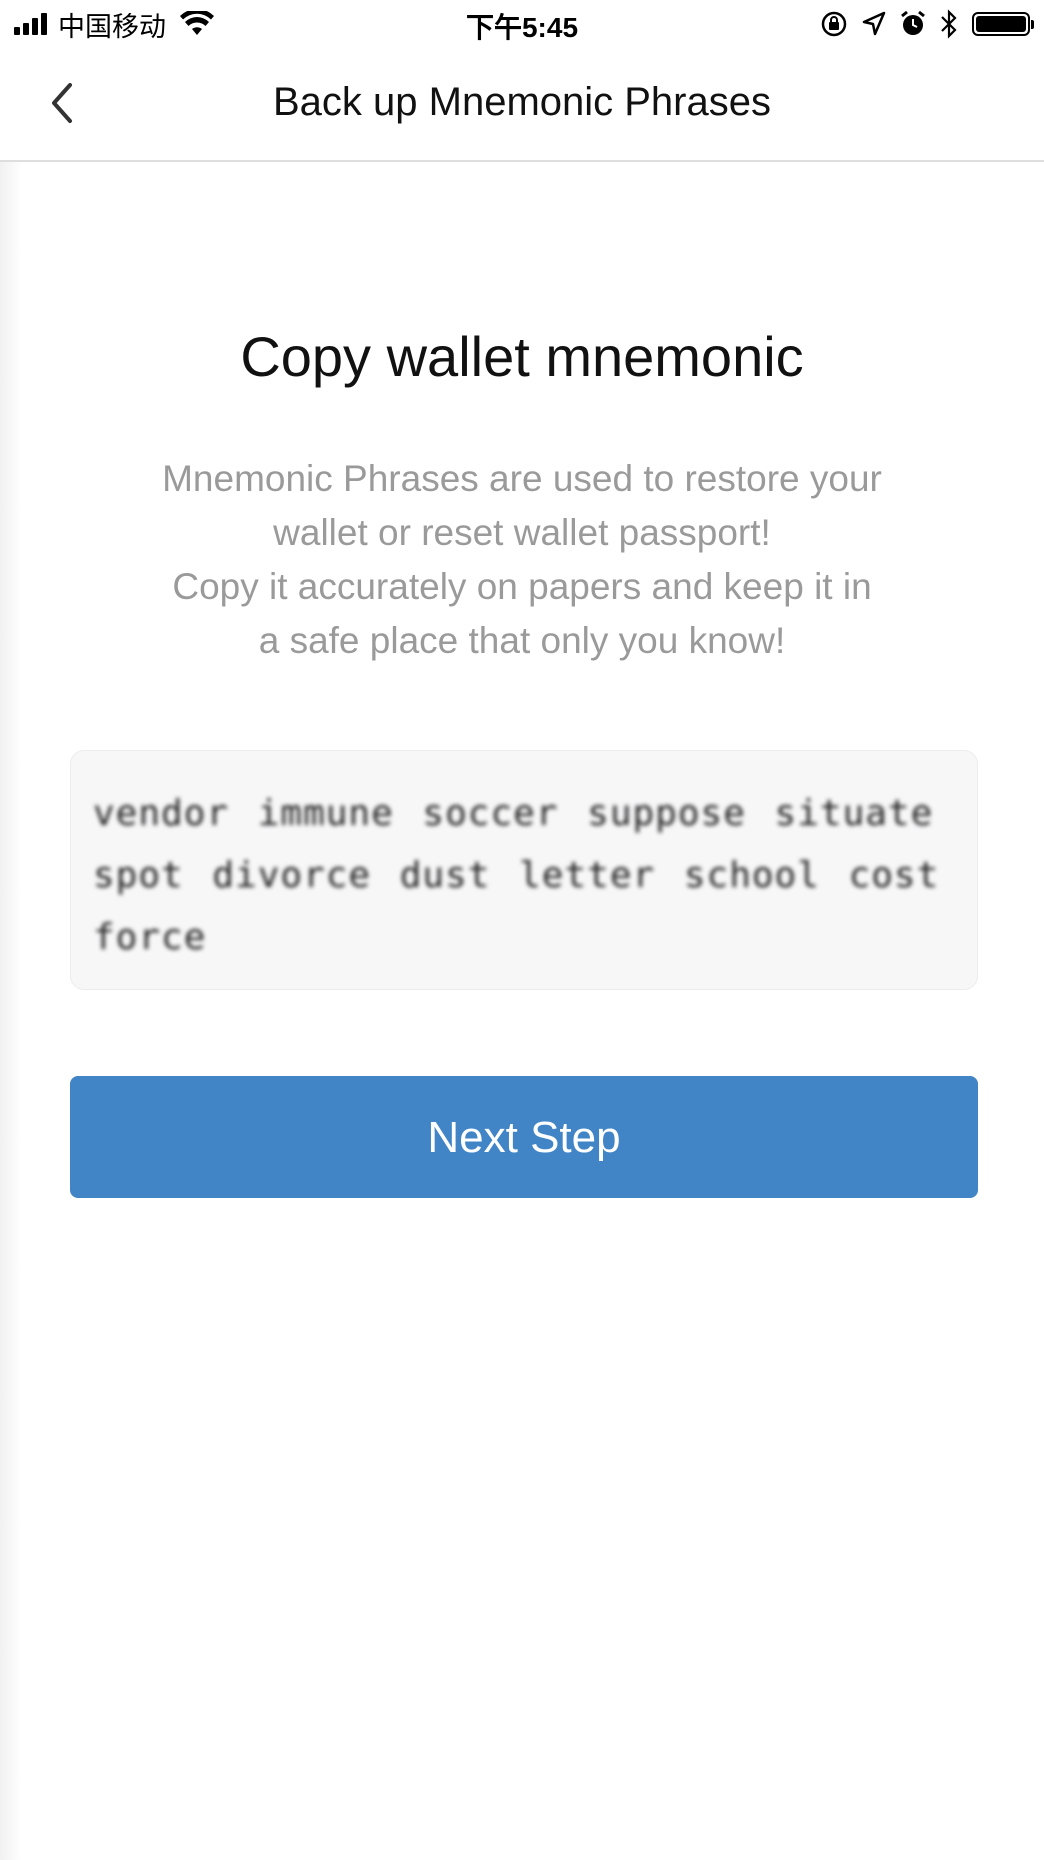 This screenshot has width=1044, height=1860. What do you see at coordinates (11, 1011) in the screenshot?
I see `edge-shadow` at bounding box center [11, 1011].